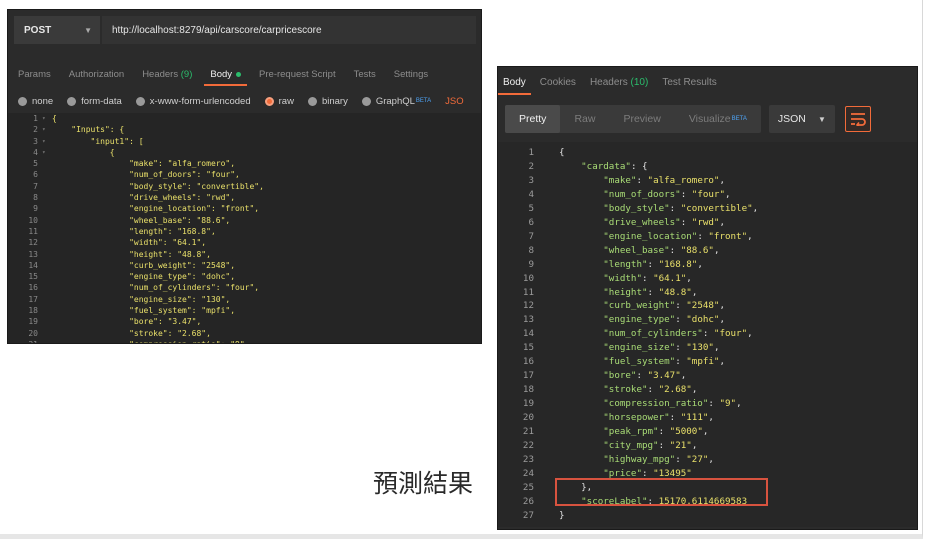 The image size is (925, 545). I want to click on code-text: "curb_weight": "2548",, so click(144, 265).